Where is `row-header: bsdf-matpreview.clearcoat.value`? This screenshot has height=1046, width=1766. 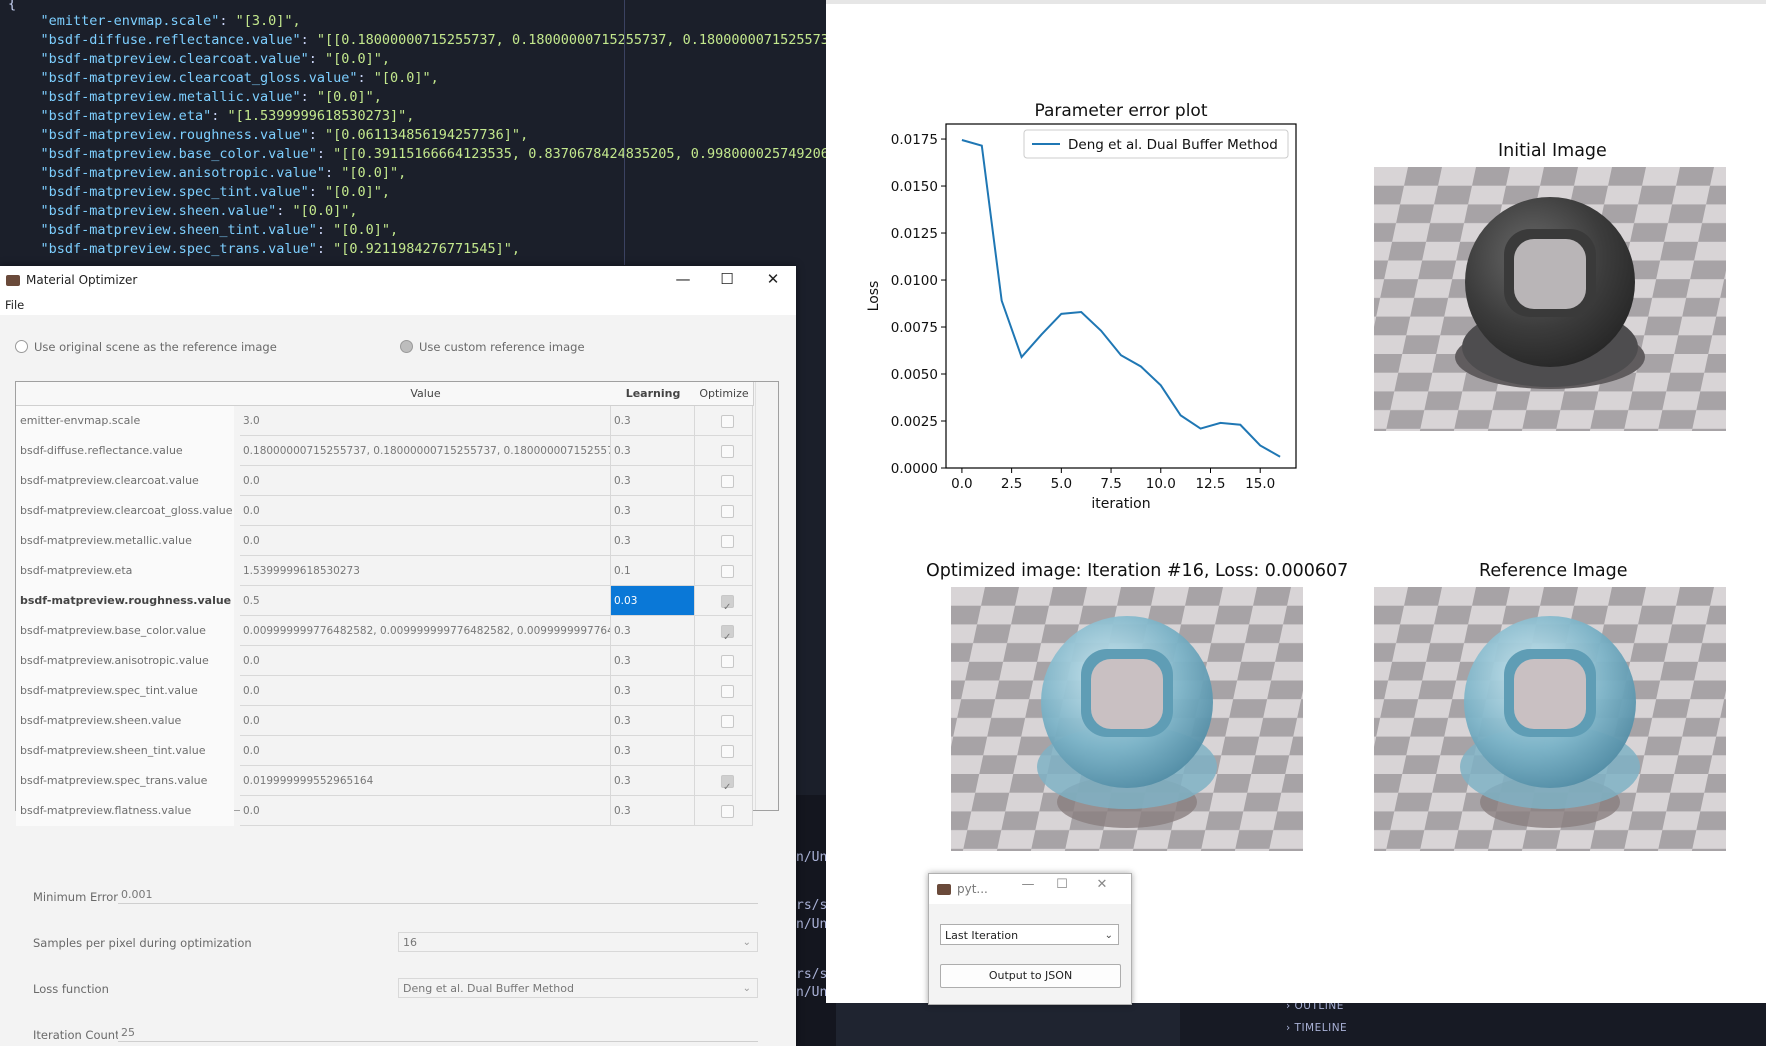 row-header: bsdf-matpreview.clearcoat.value is located at coordinates (125, 481).